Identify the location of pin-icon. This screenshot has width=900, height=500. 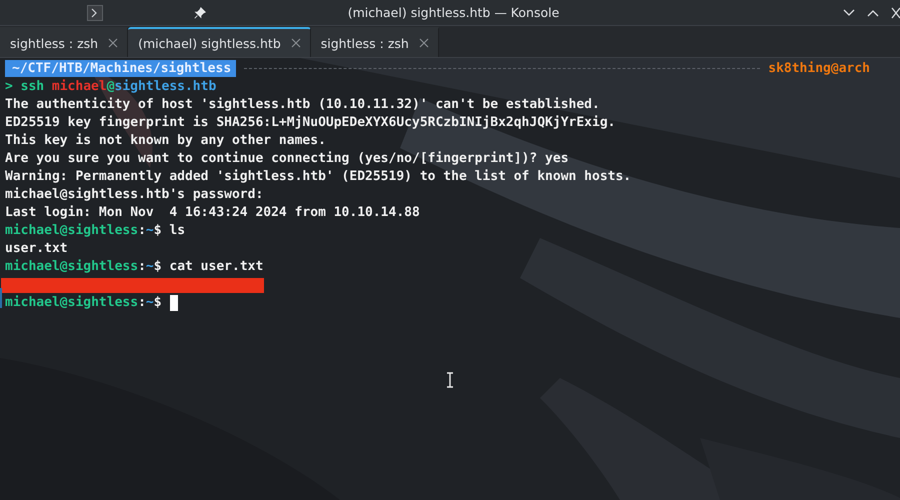
(200, 13).